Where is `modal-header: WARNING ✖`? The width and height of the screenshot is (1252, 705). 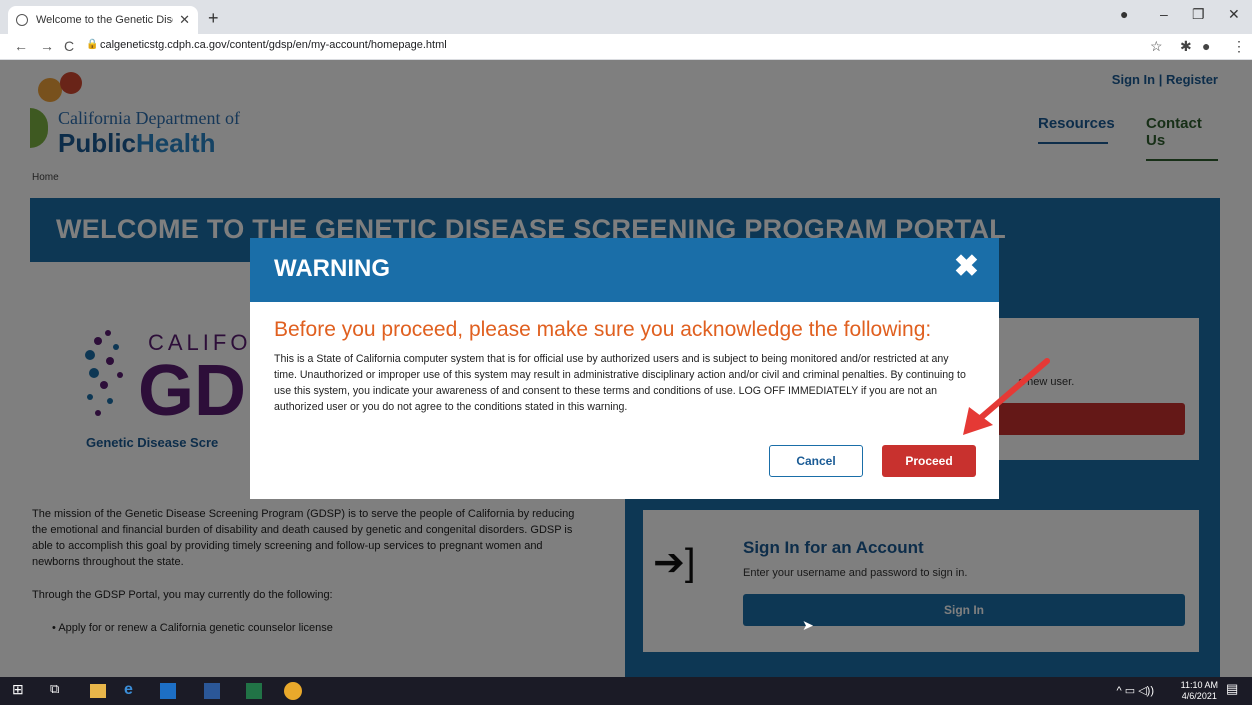 modal-header: WARNING ✖ is located at coordinates (624, 270).